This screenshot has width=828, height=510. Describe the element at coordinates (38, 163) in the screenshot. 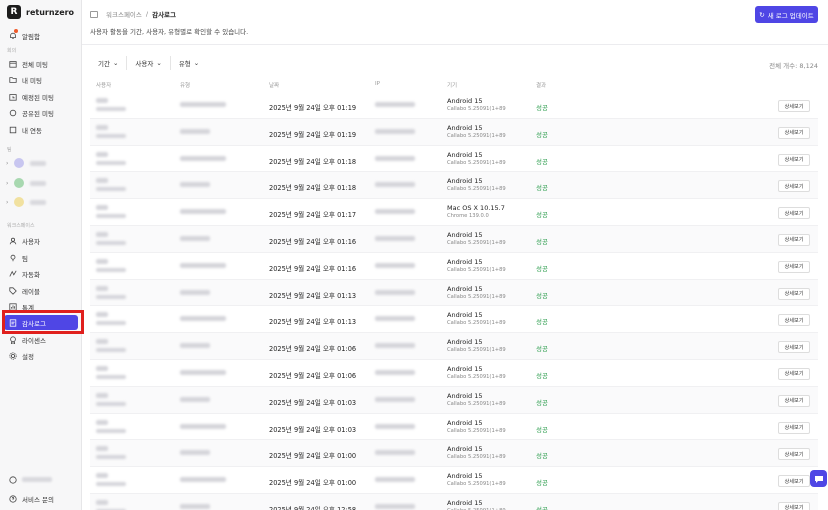

I see `team-name-redacted` at that location.